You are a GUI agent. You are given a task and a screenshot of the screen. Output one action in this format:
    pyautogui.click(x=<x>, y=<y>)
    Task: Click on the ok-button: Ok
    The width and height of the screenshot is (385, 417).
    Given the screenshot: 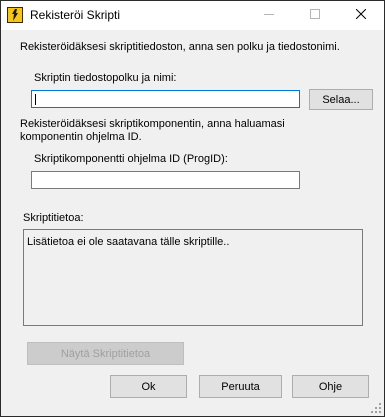 What is the action you would take?
    pyautogui.click(x=148, y=386)
    